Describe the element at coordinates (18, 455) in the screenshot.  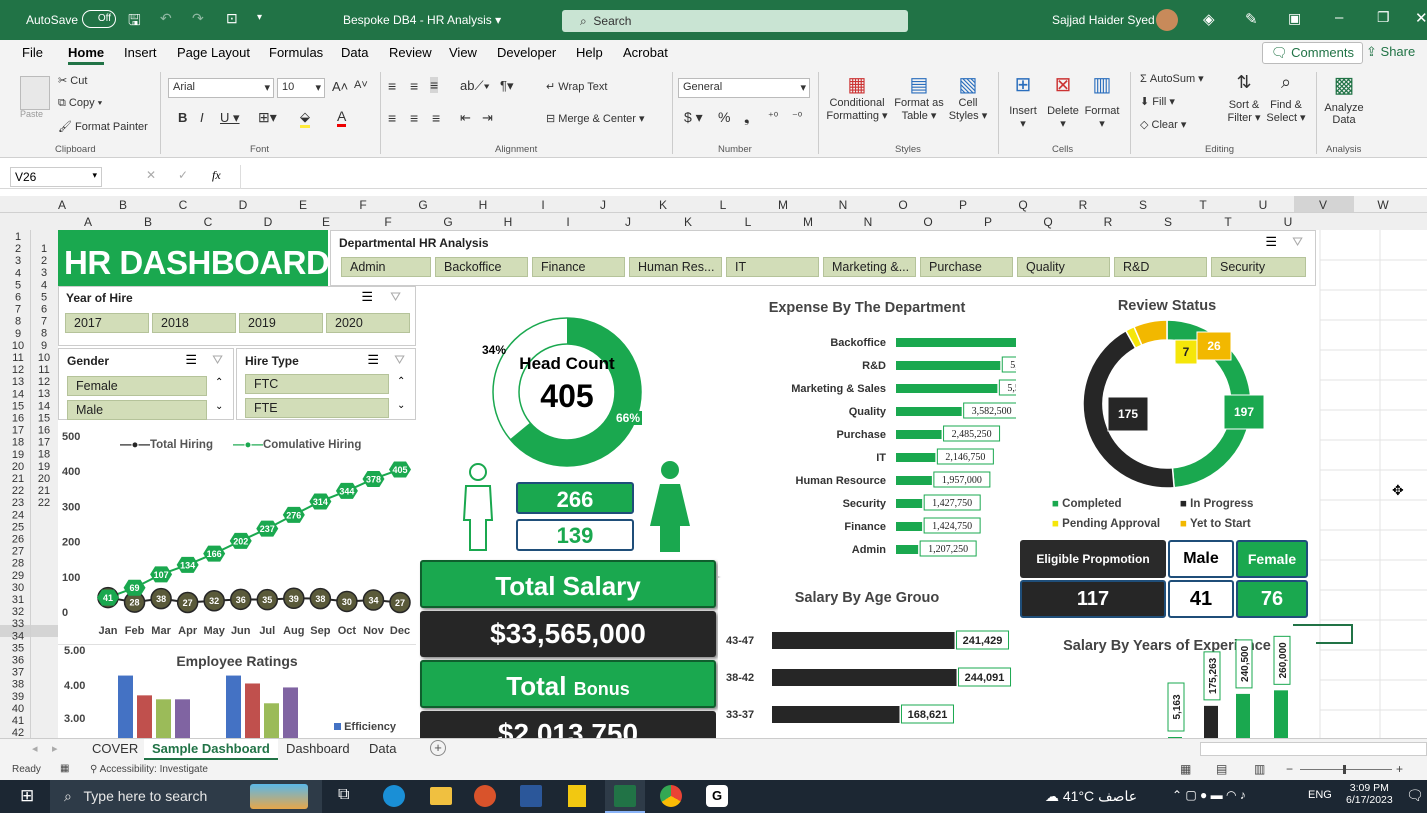
I see `row-number: 19` at that location.